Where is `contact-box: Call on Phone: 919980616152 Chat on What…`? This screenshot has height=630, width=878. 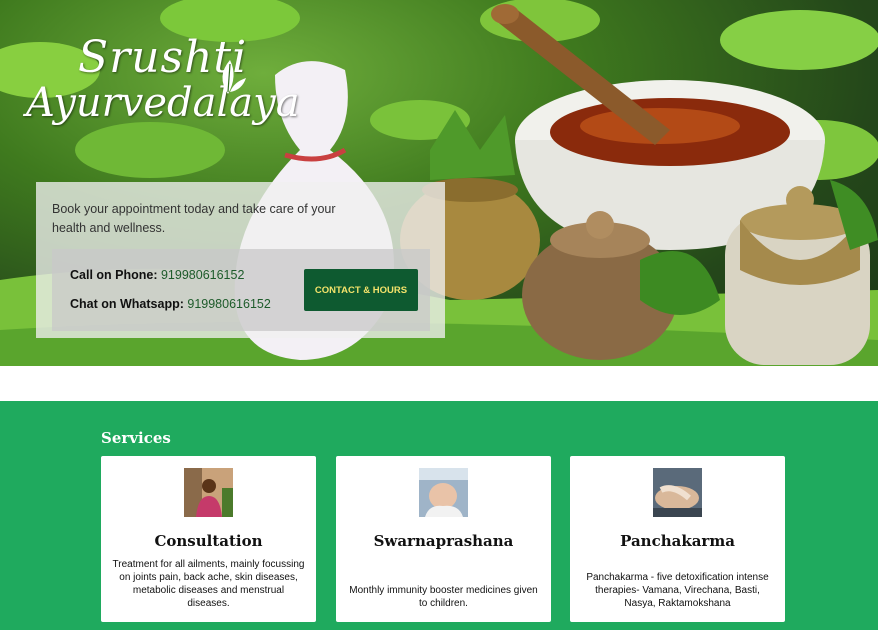 contact-box: Call on Phone: 919980616152 Chat on What… is located at coordinates (241, 290).